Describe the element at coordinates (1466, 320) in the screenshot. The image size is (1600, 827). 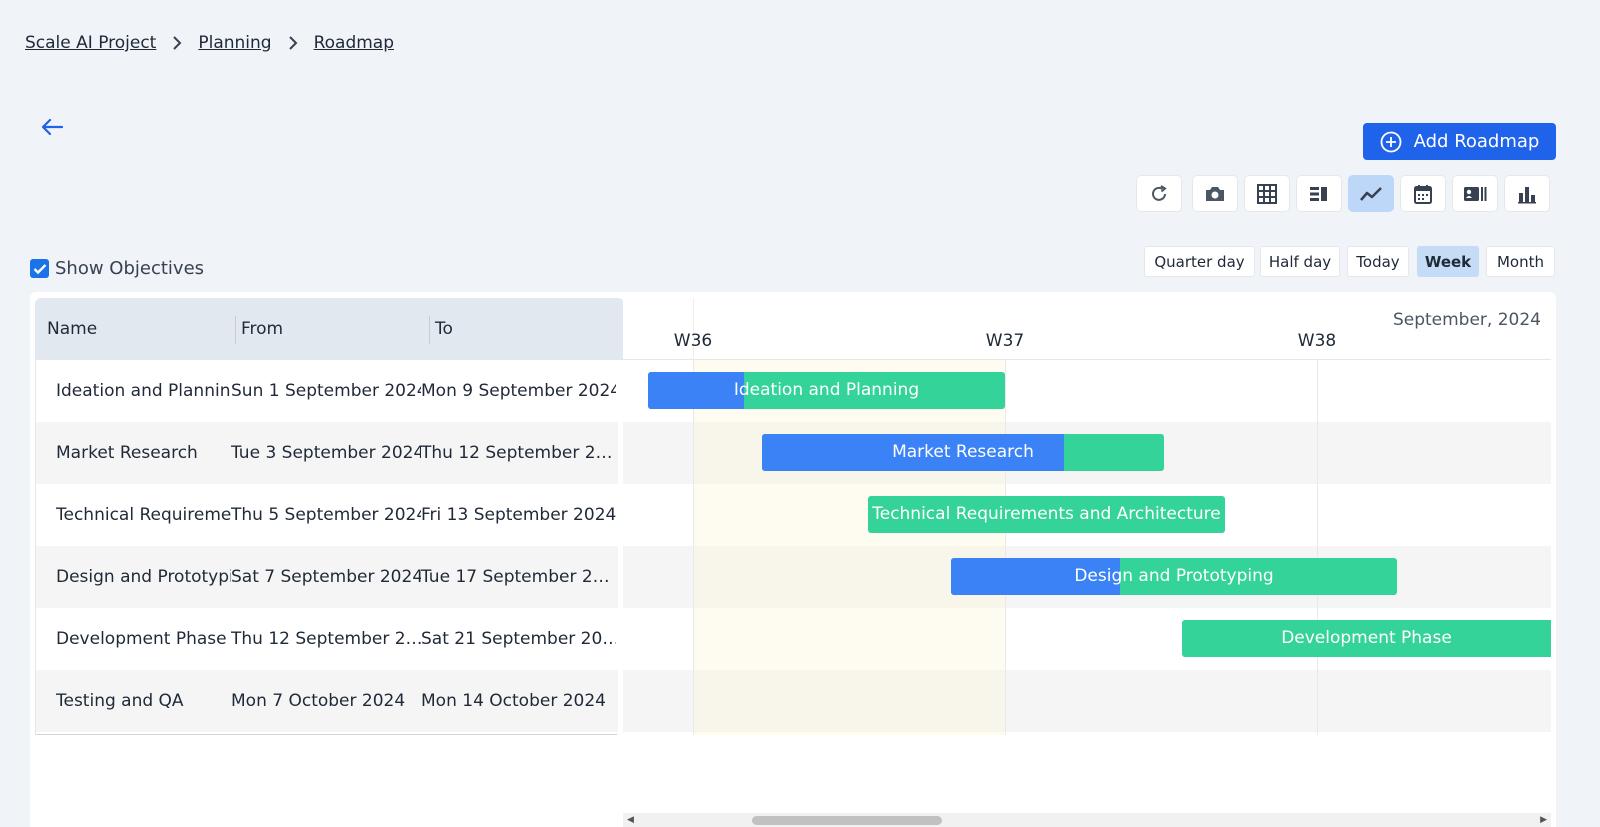
I see `timeline-month-label: September, 2024` at that location.